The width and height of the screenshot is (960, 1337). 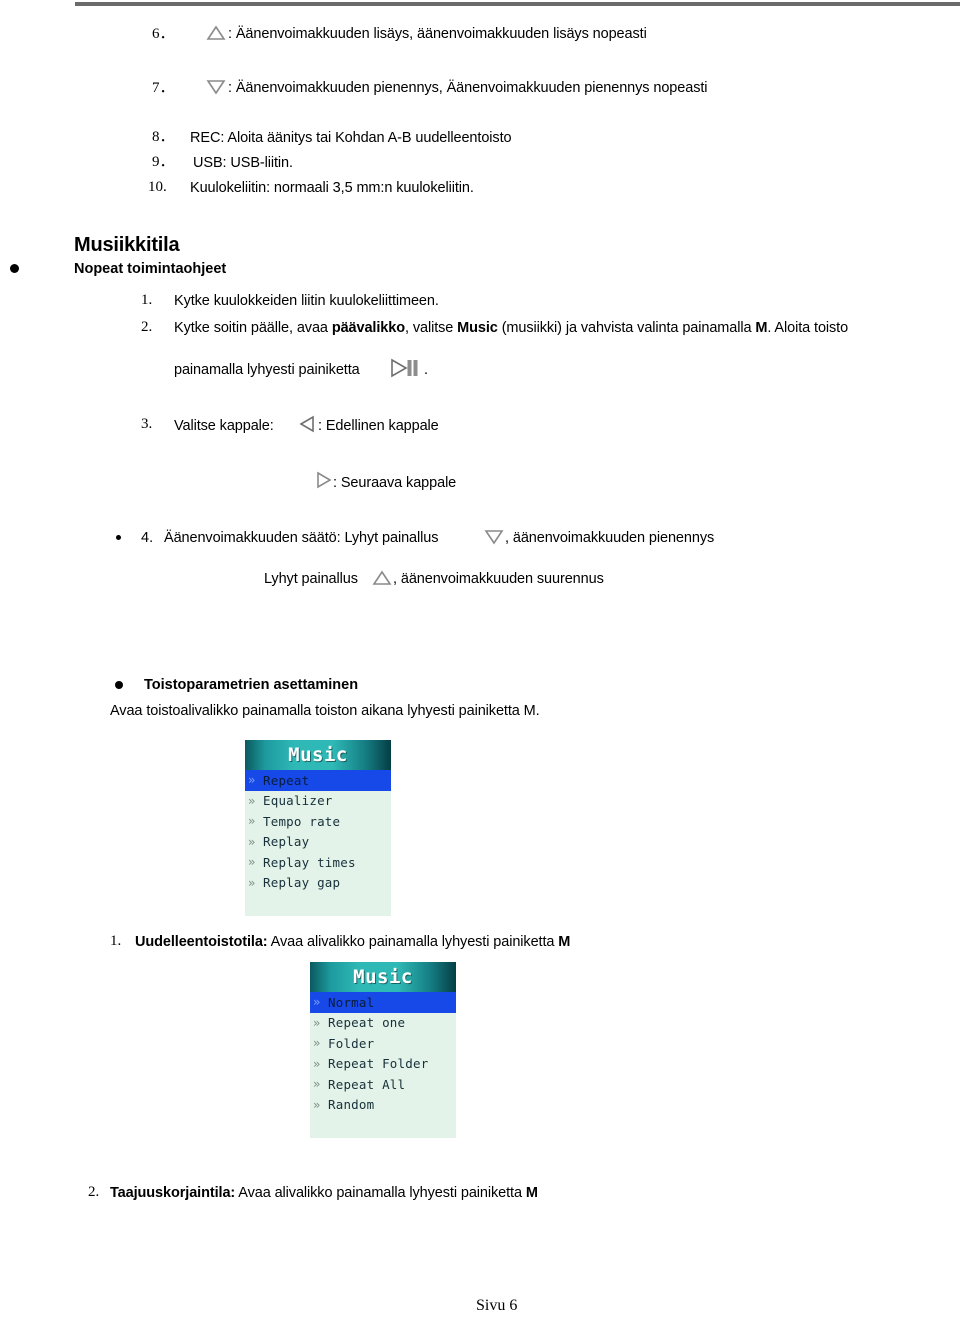 What do you see at coordinates (431, 328) in the screenshot?
I see `step-2-text-b: , valitse` at bounding box center [431, 328].